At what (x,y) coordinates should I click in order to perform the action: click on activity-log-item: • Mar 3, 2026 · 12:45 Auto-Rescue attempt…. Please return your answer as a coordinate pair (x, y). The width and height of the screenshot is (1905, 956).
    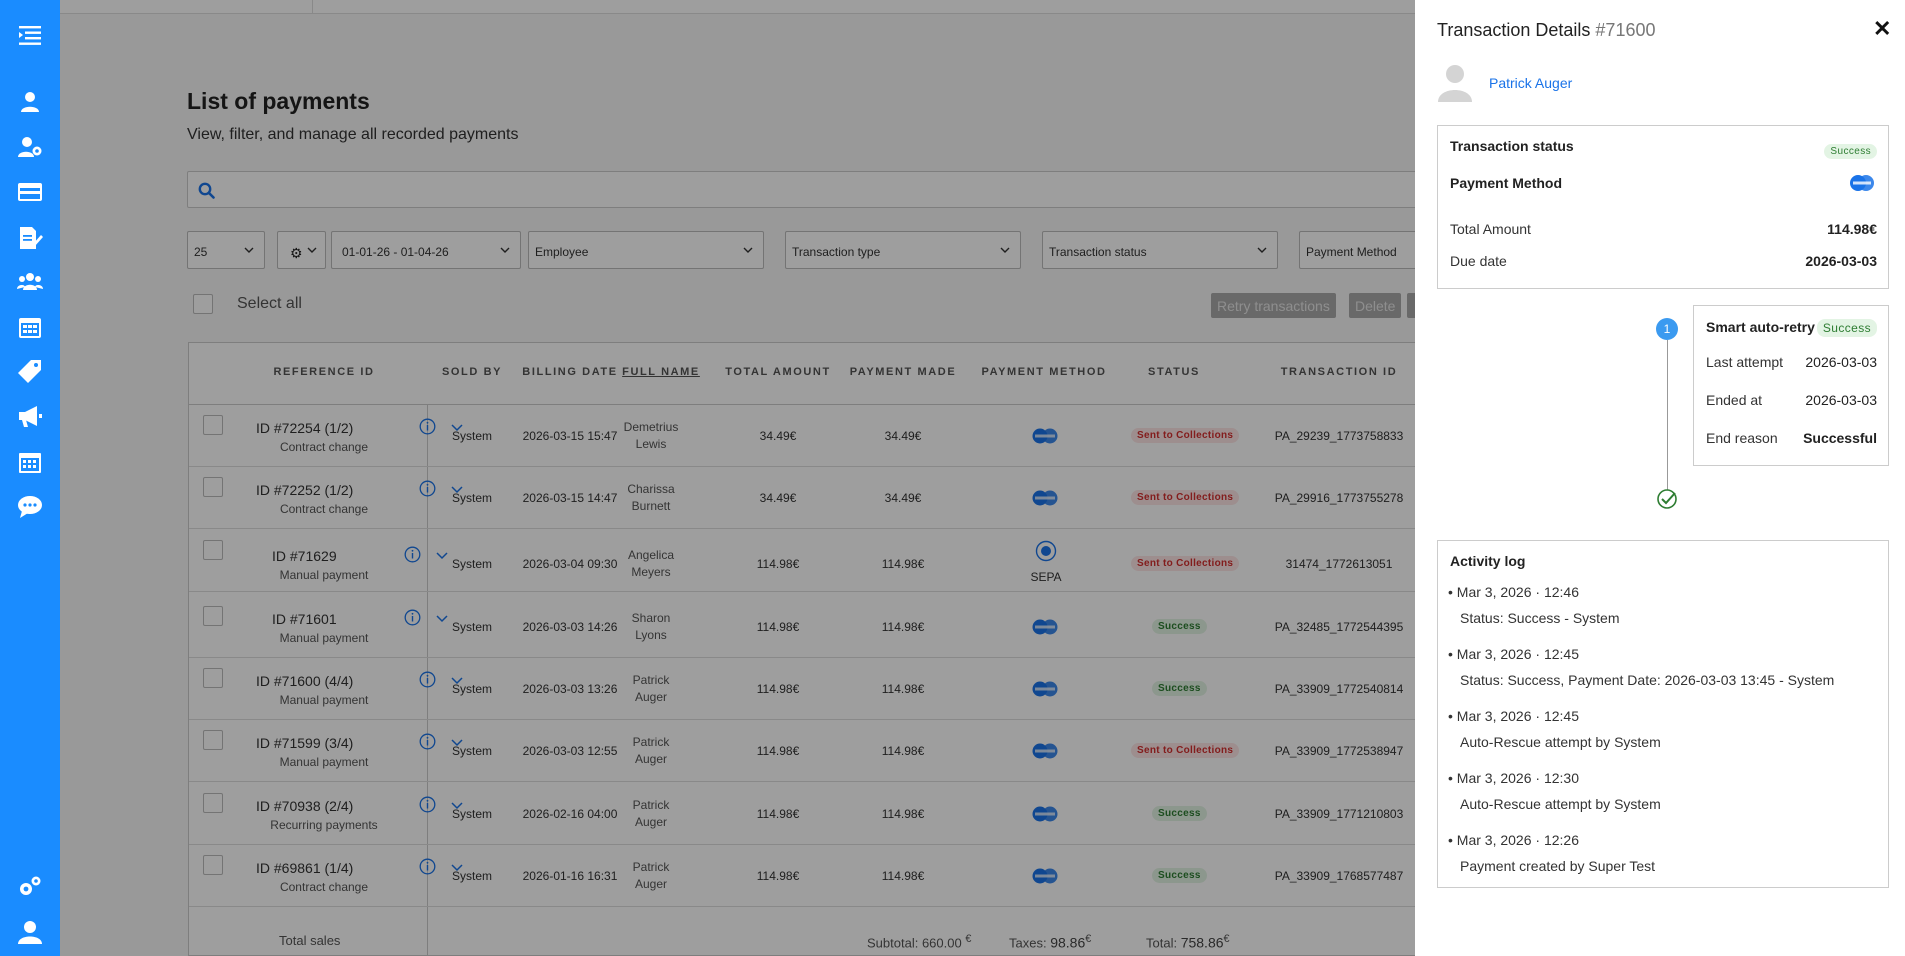
    Looking at the image, I should click on (1554, 729).